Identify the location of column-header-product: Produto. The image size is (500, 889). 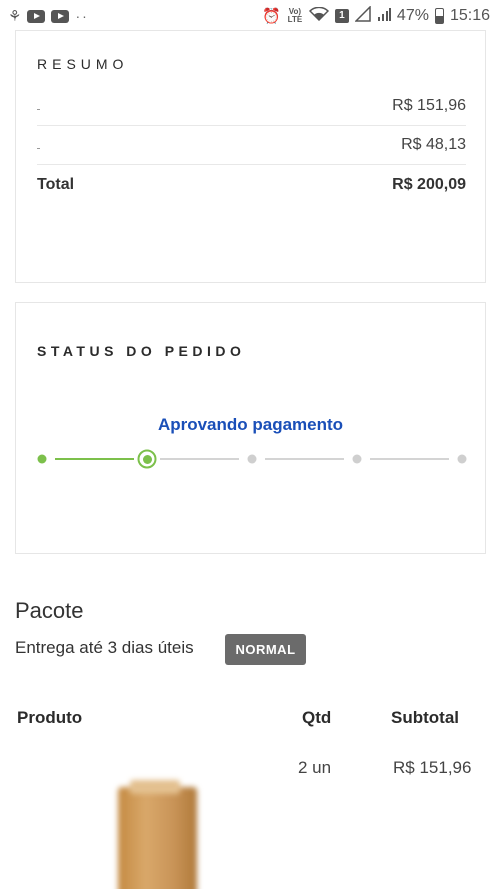
(50, 717).